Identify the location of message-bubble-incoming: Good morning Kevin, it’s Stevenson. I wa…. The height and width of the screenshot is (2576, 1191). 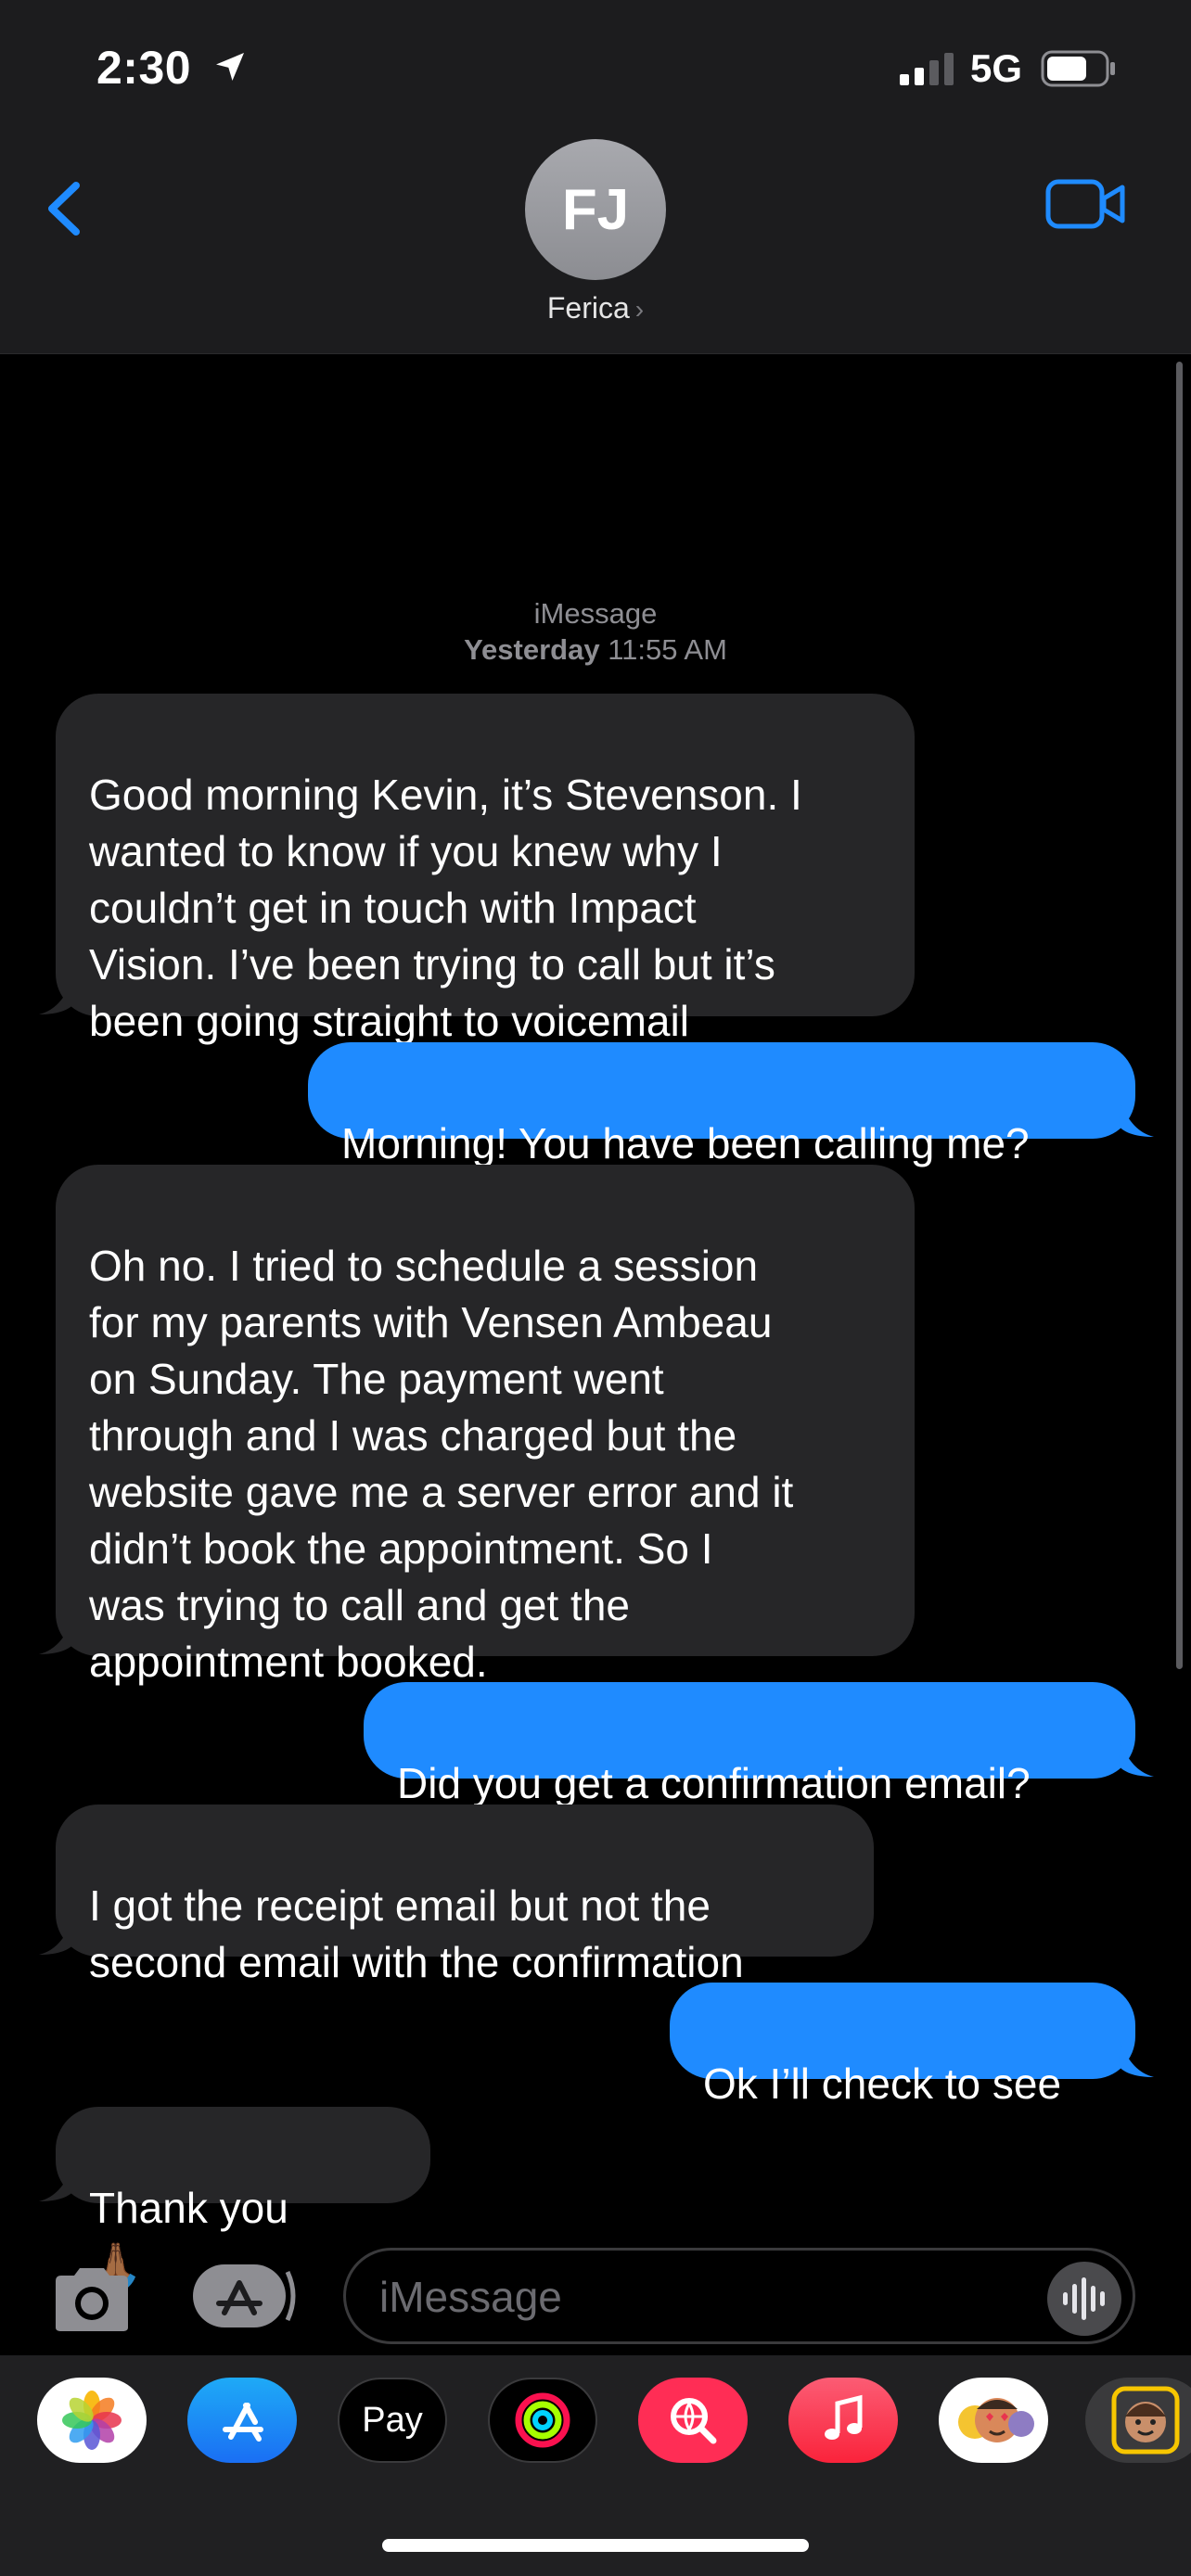
(486, 870).